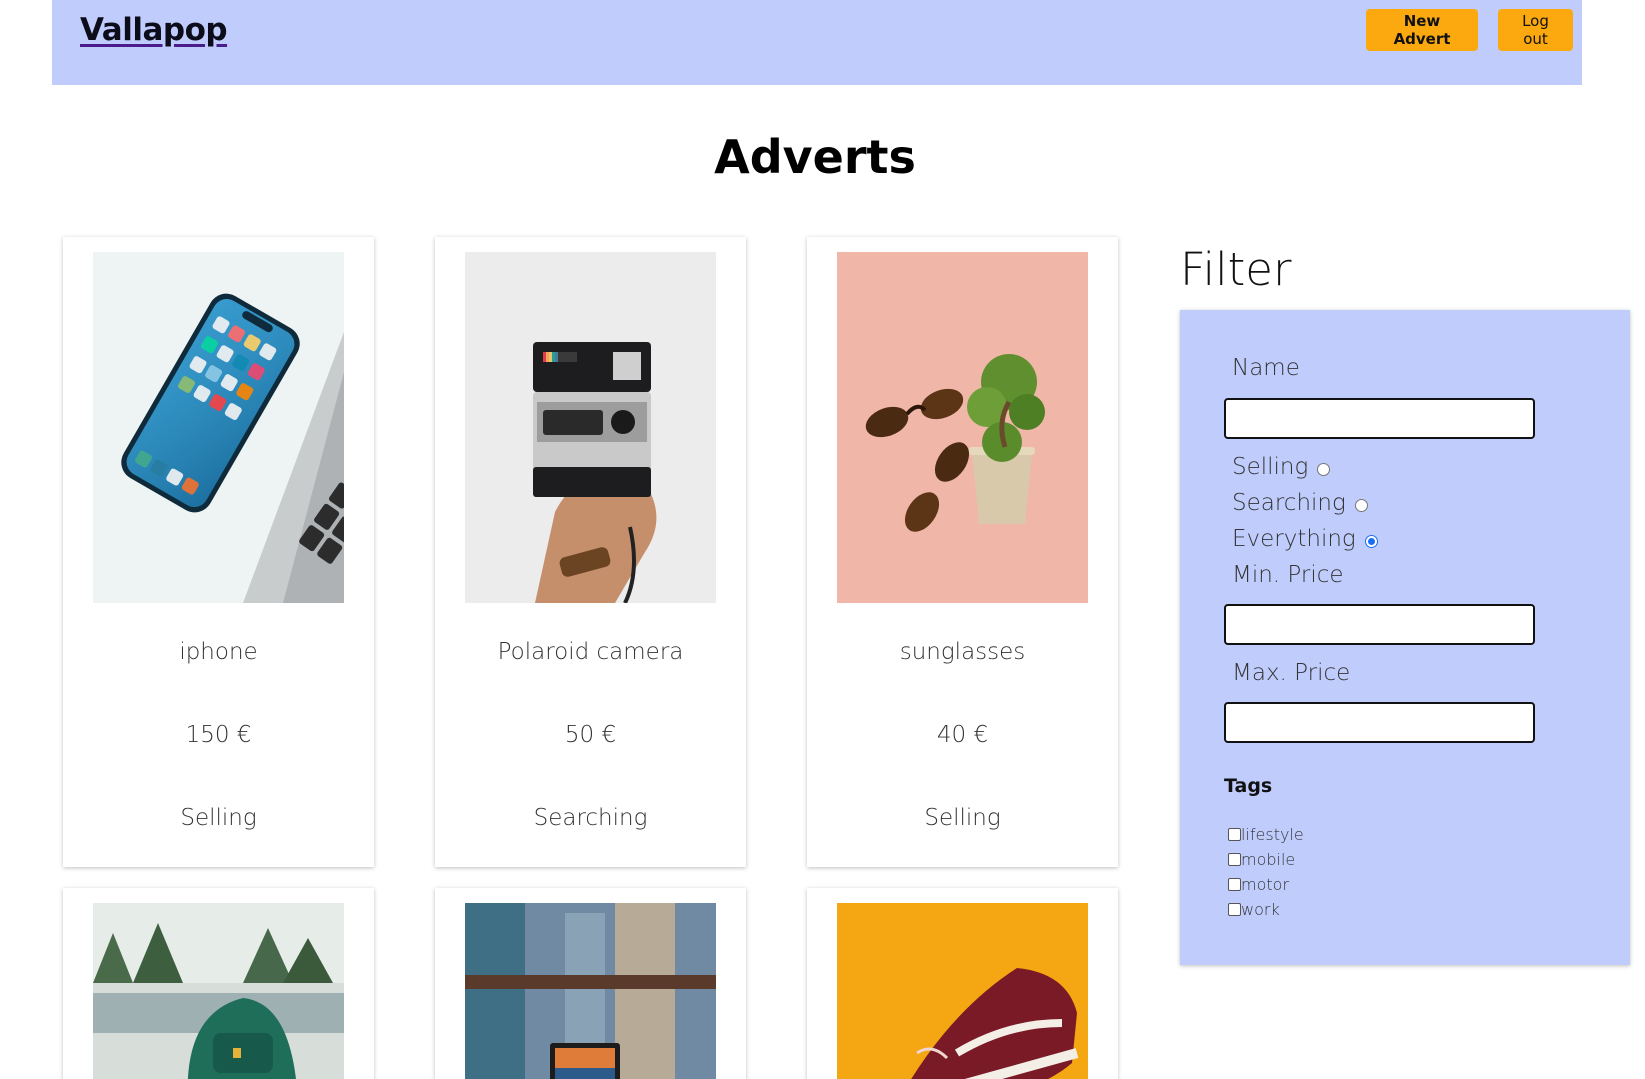 Image resolution: width=1645 pixels, height=1079 pixels. Describe the element at coordinates (1265, 884) in the screenshot. I see `tag-motor-label: motor` at that location.